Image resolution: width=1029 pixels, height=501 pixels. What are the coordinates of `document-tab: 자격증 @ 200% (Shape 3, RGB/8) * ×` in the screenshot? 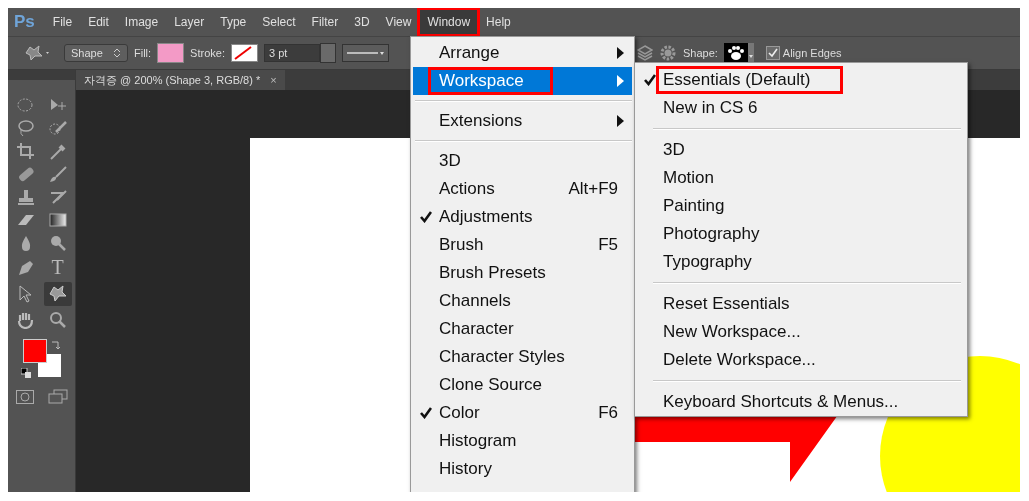 It's located at (180, 80).